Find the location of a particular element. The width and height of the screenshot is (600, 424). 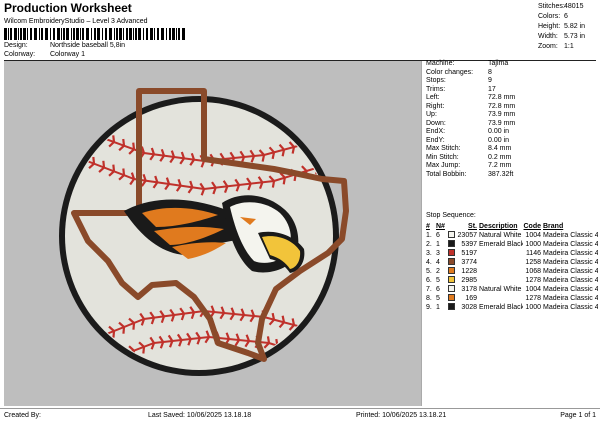

machine-label: Max Stitch: is located at coordinates (443, 148).